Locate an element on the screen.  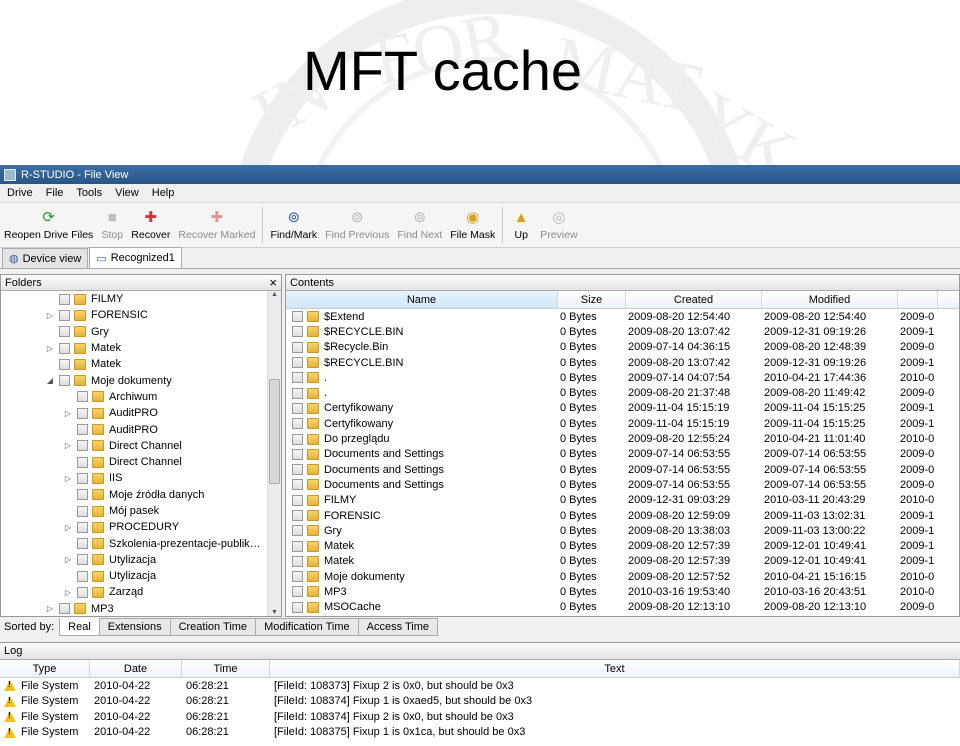
tree-item: ▷ IIS is located at coordinates (141, 478).